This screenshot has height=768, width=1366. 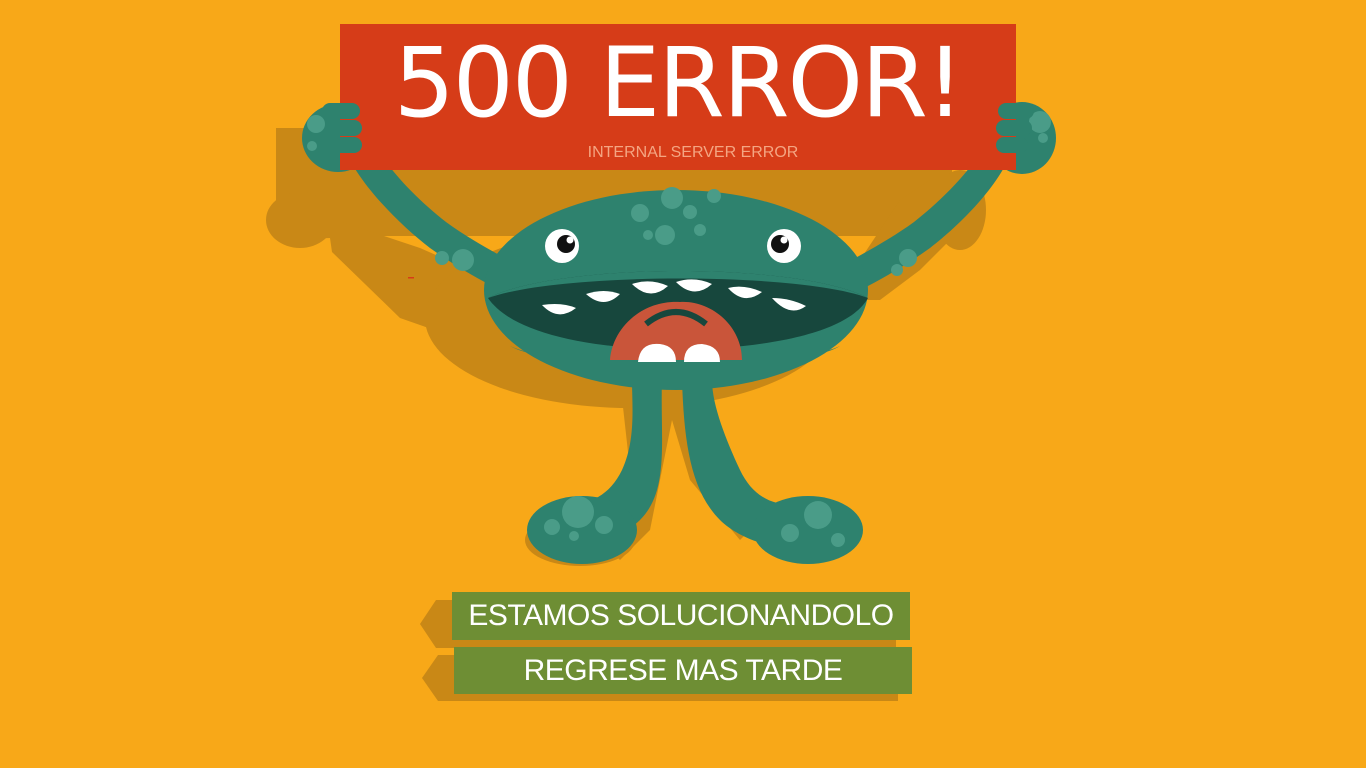 What do you see at coordinates (784, 246) in the screenshot?
I see `monster-right-eye` at bounding box center [784, 246].